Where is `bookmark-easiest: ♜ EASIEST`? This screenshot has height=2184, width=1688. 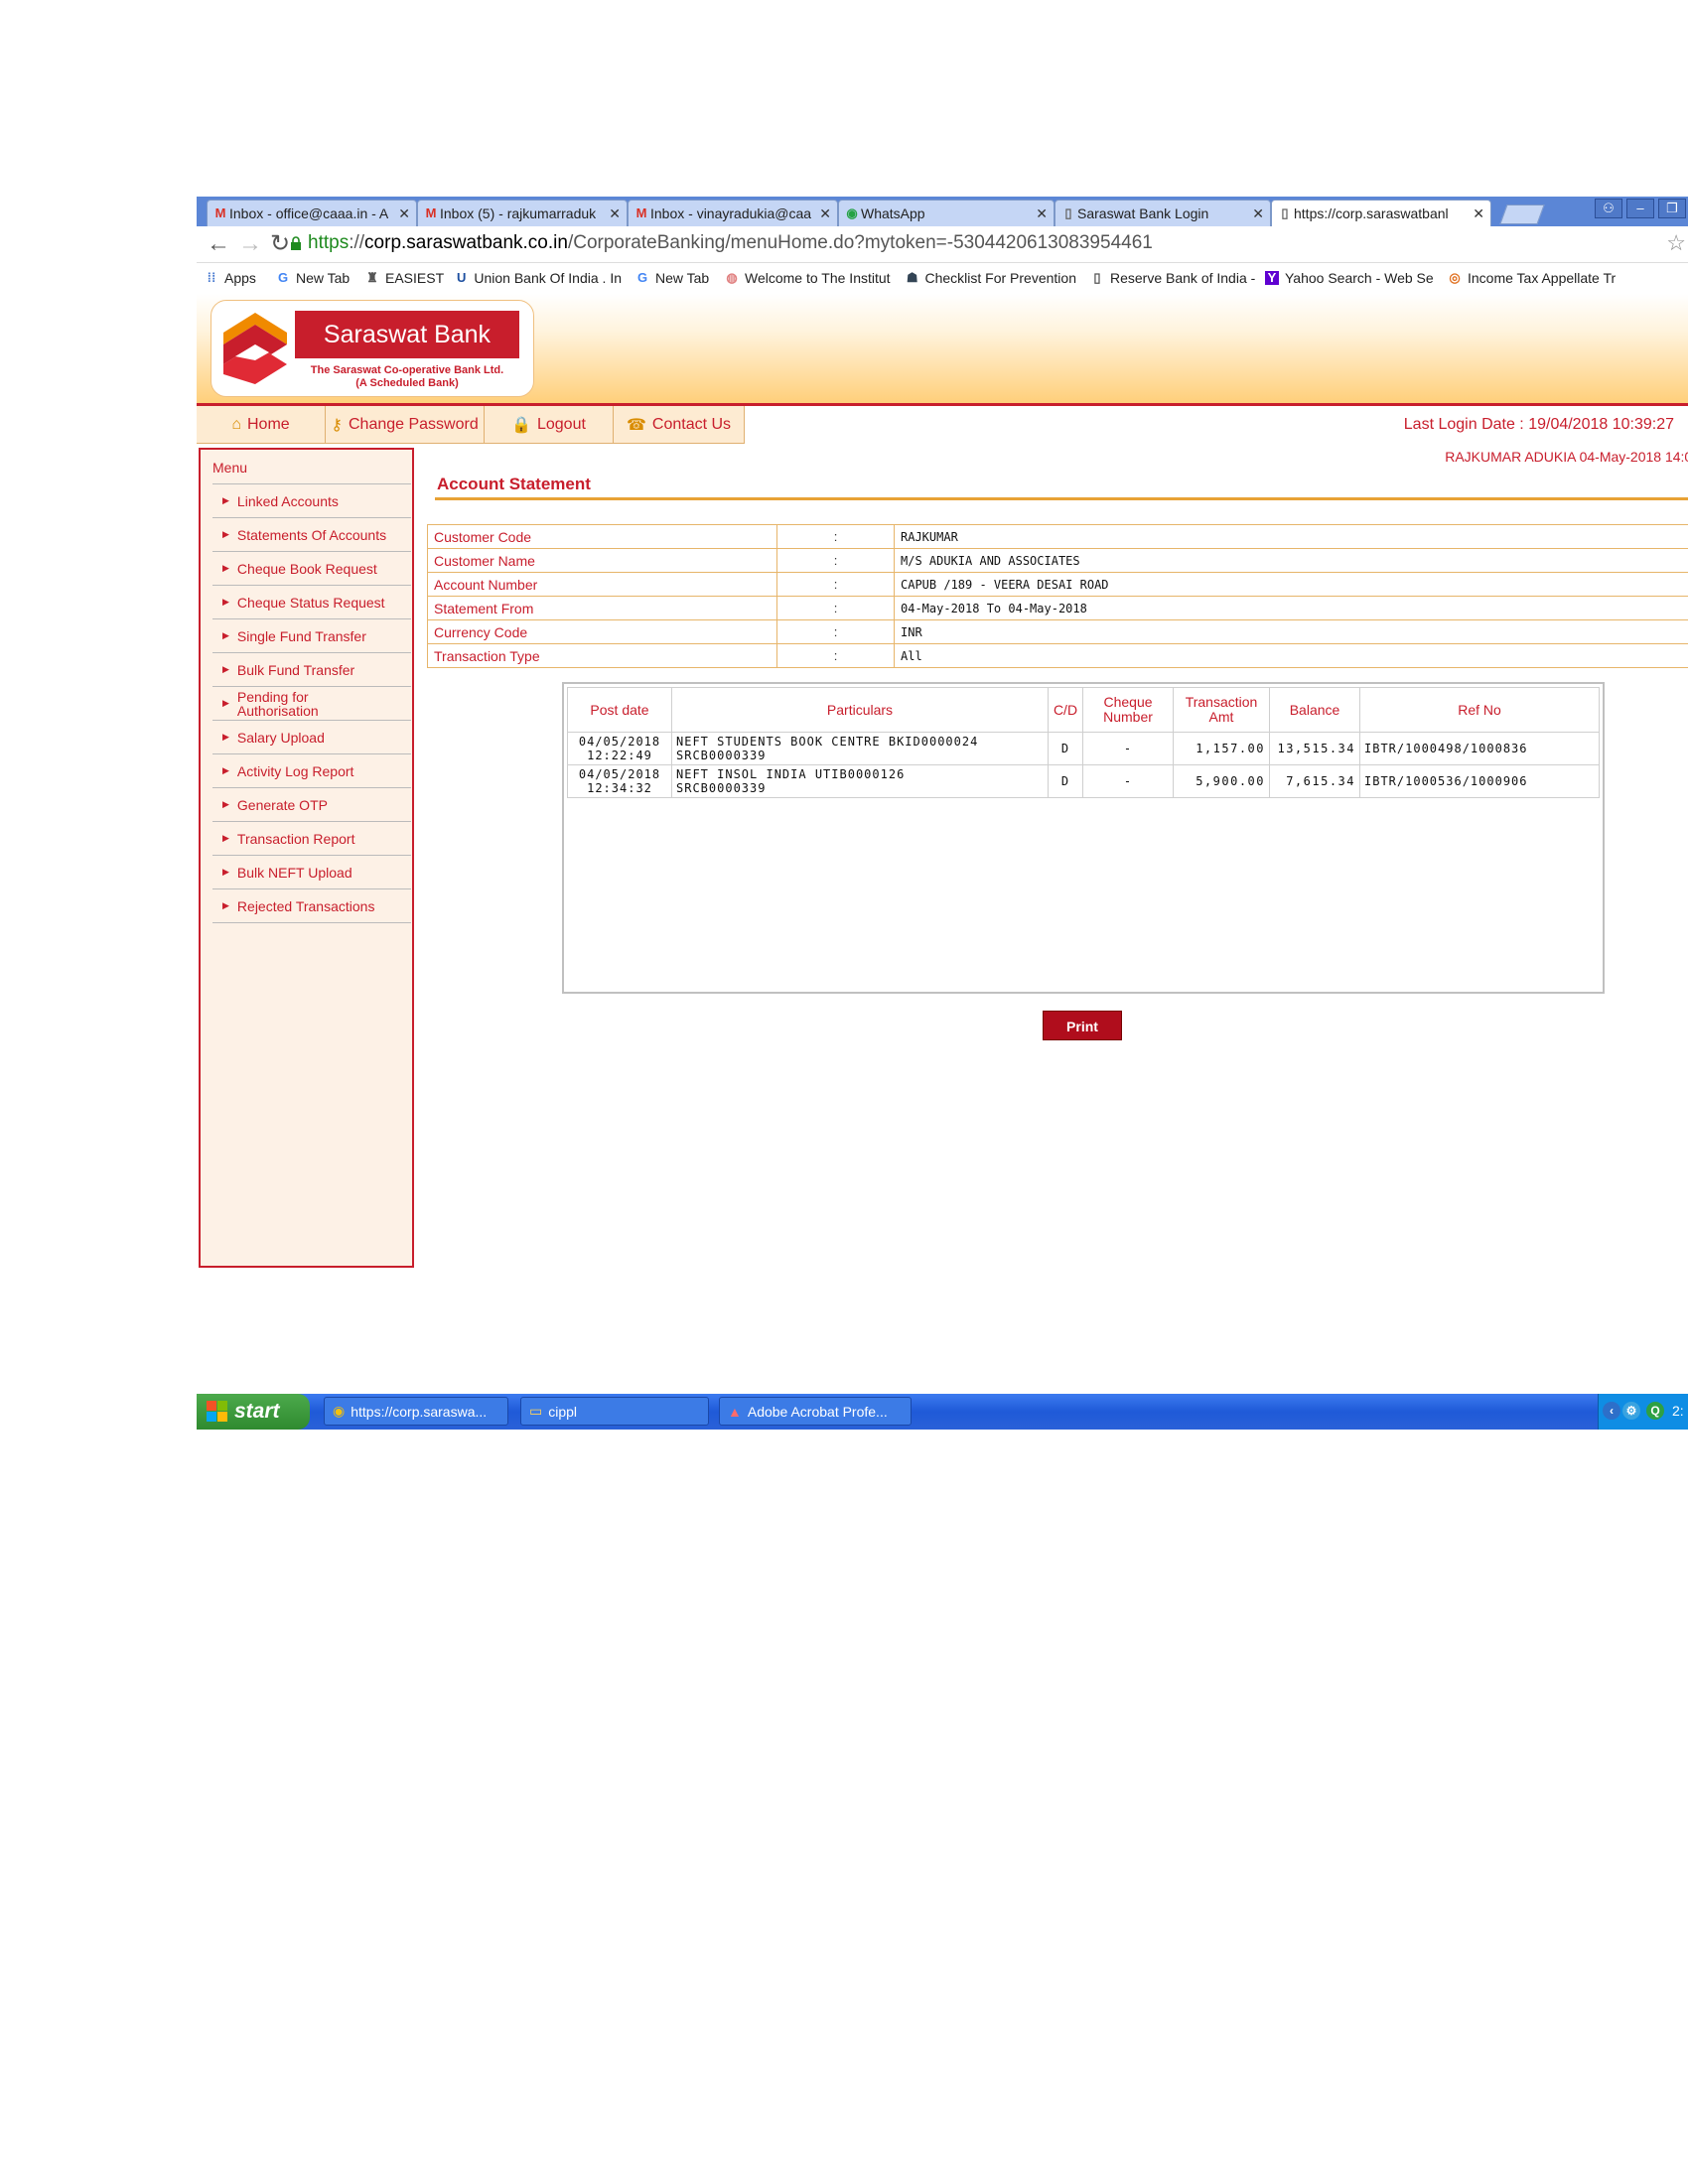 bookmark-easiest: ♜ EASIEST is located at coordinates (404, 278).